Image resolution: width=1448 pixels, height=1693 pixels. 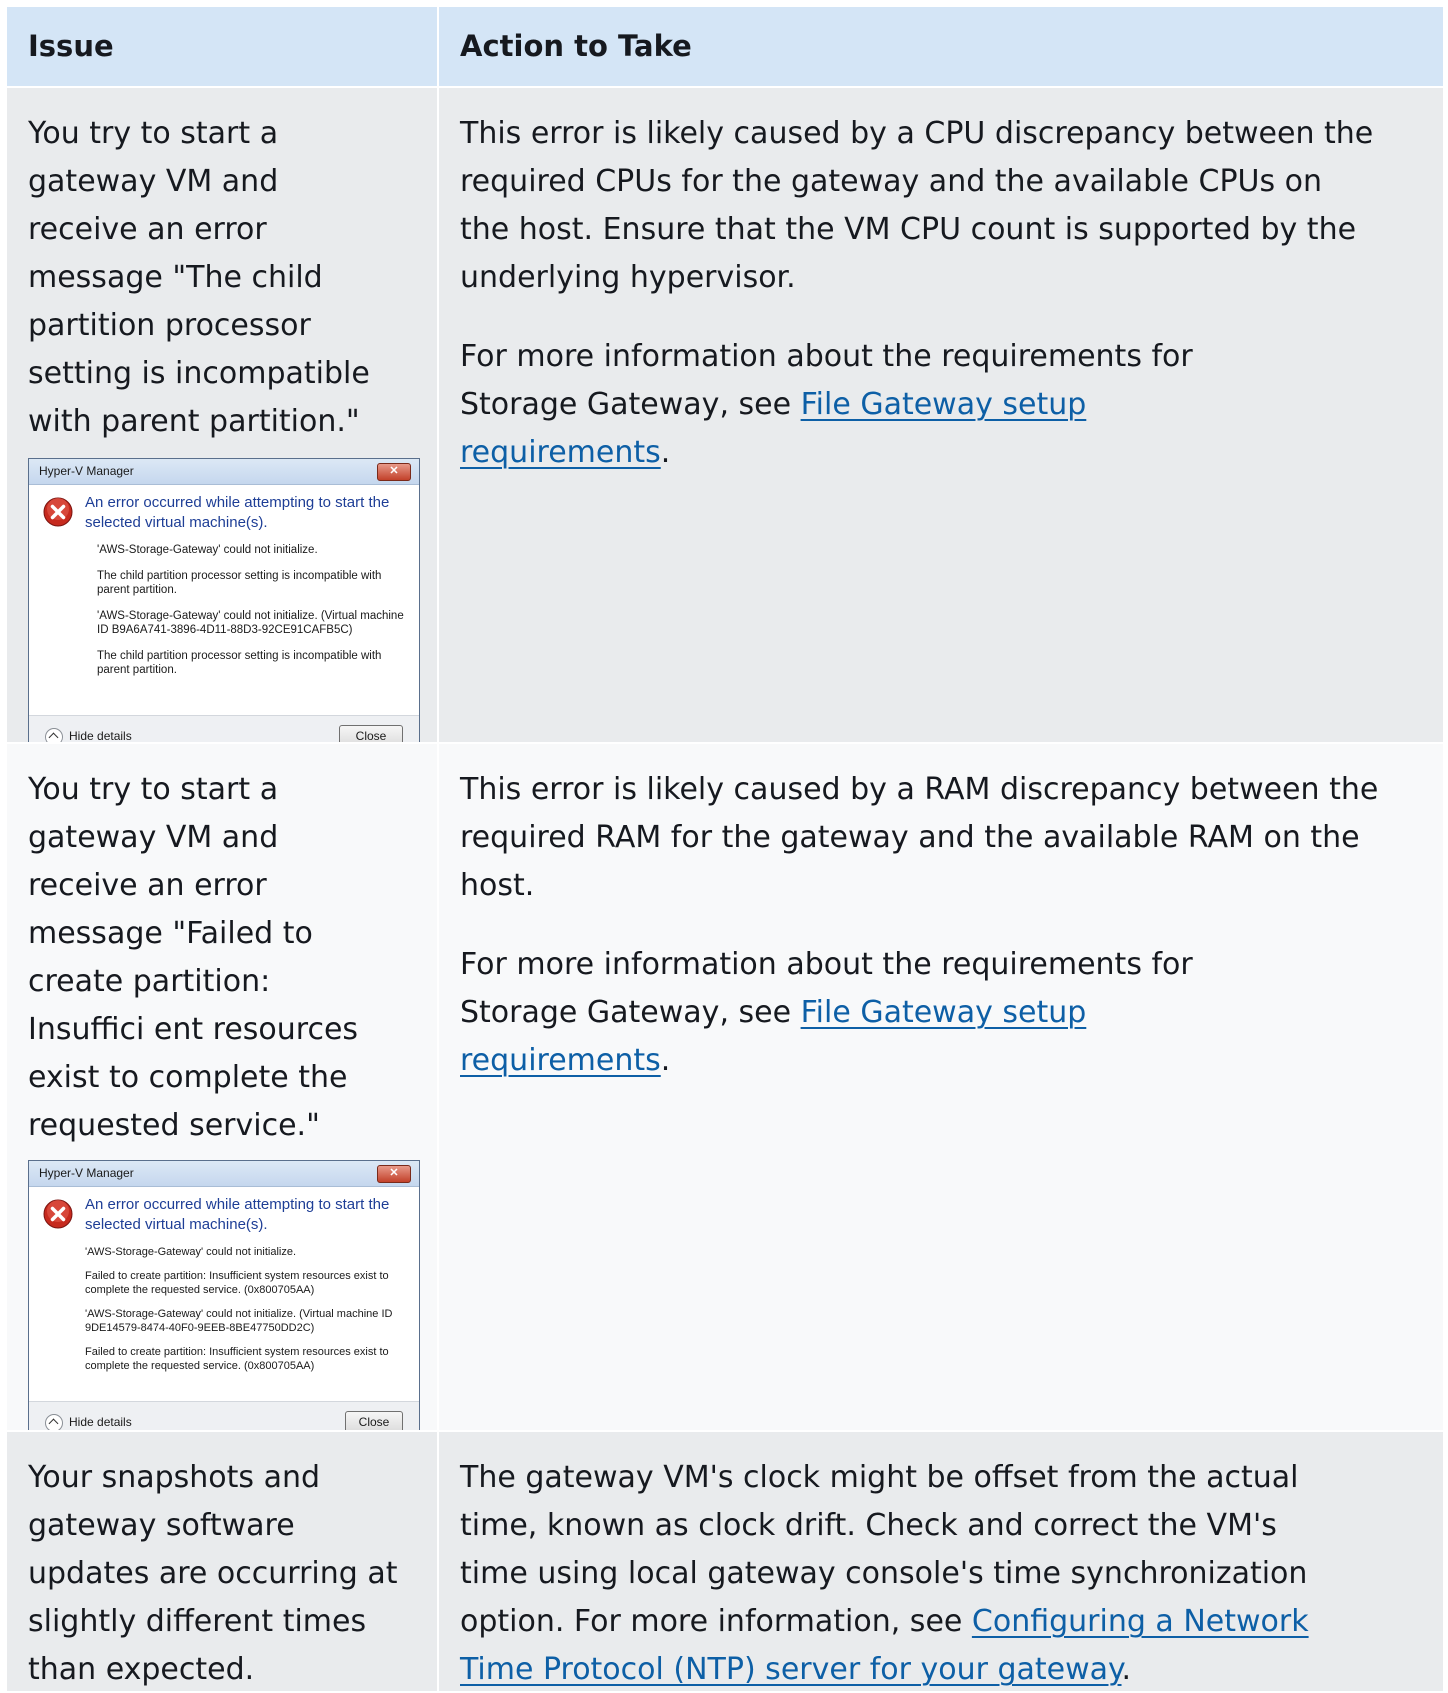 What do you see at coordinates (223, 47) in the screenshot?
I see `column-header-issue: Issue` at bounding box center [223, 47].